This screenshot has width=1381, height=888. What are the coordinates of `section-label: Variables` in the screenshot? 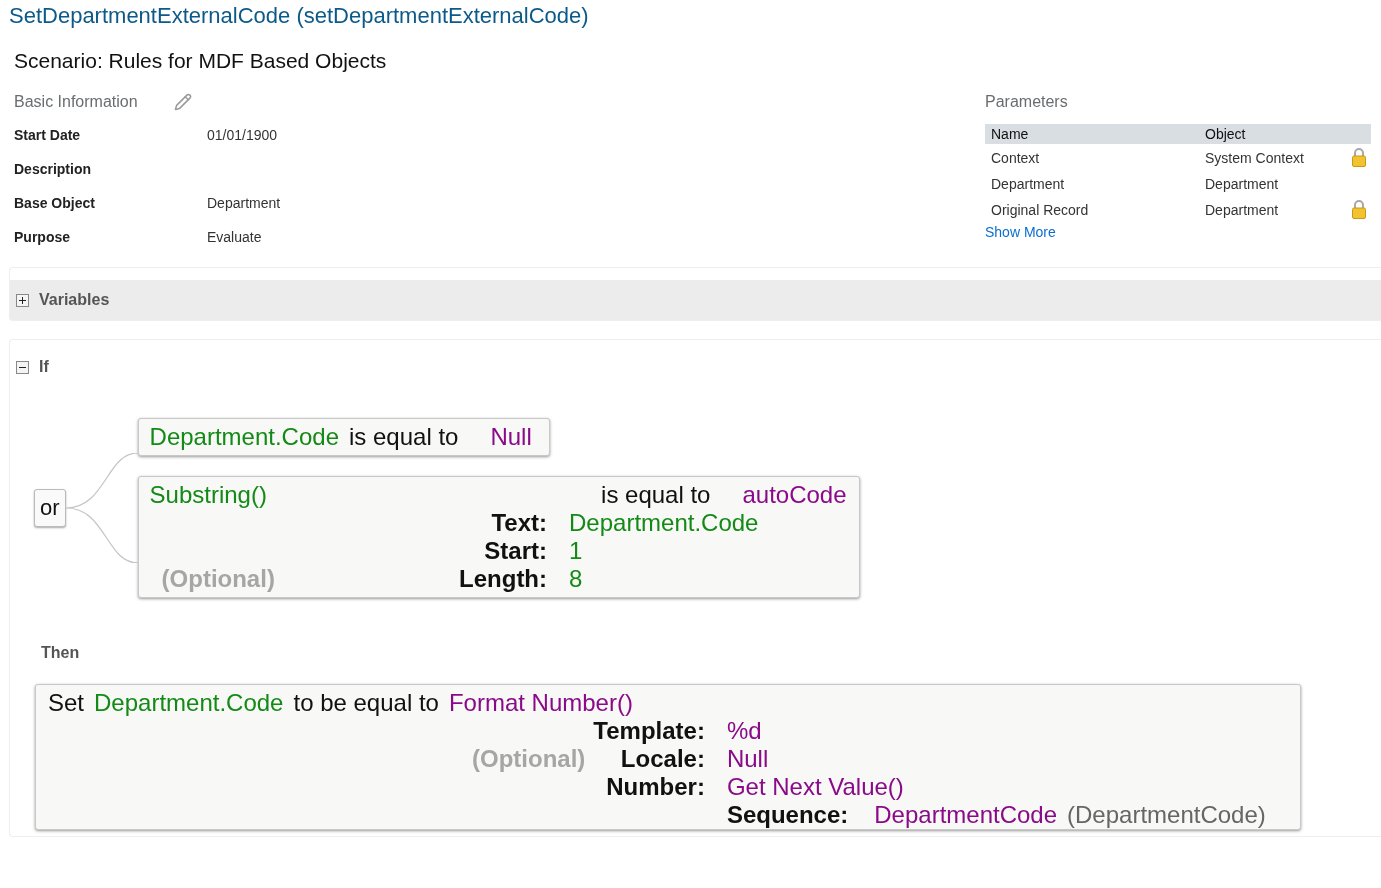 It's located at (74, 300).